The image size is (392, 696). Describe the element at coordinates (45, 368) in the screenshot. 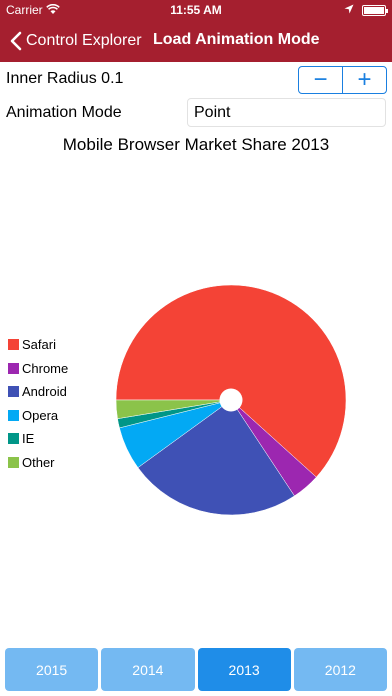

I see `legend-label: Chrome` at that location.